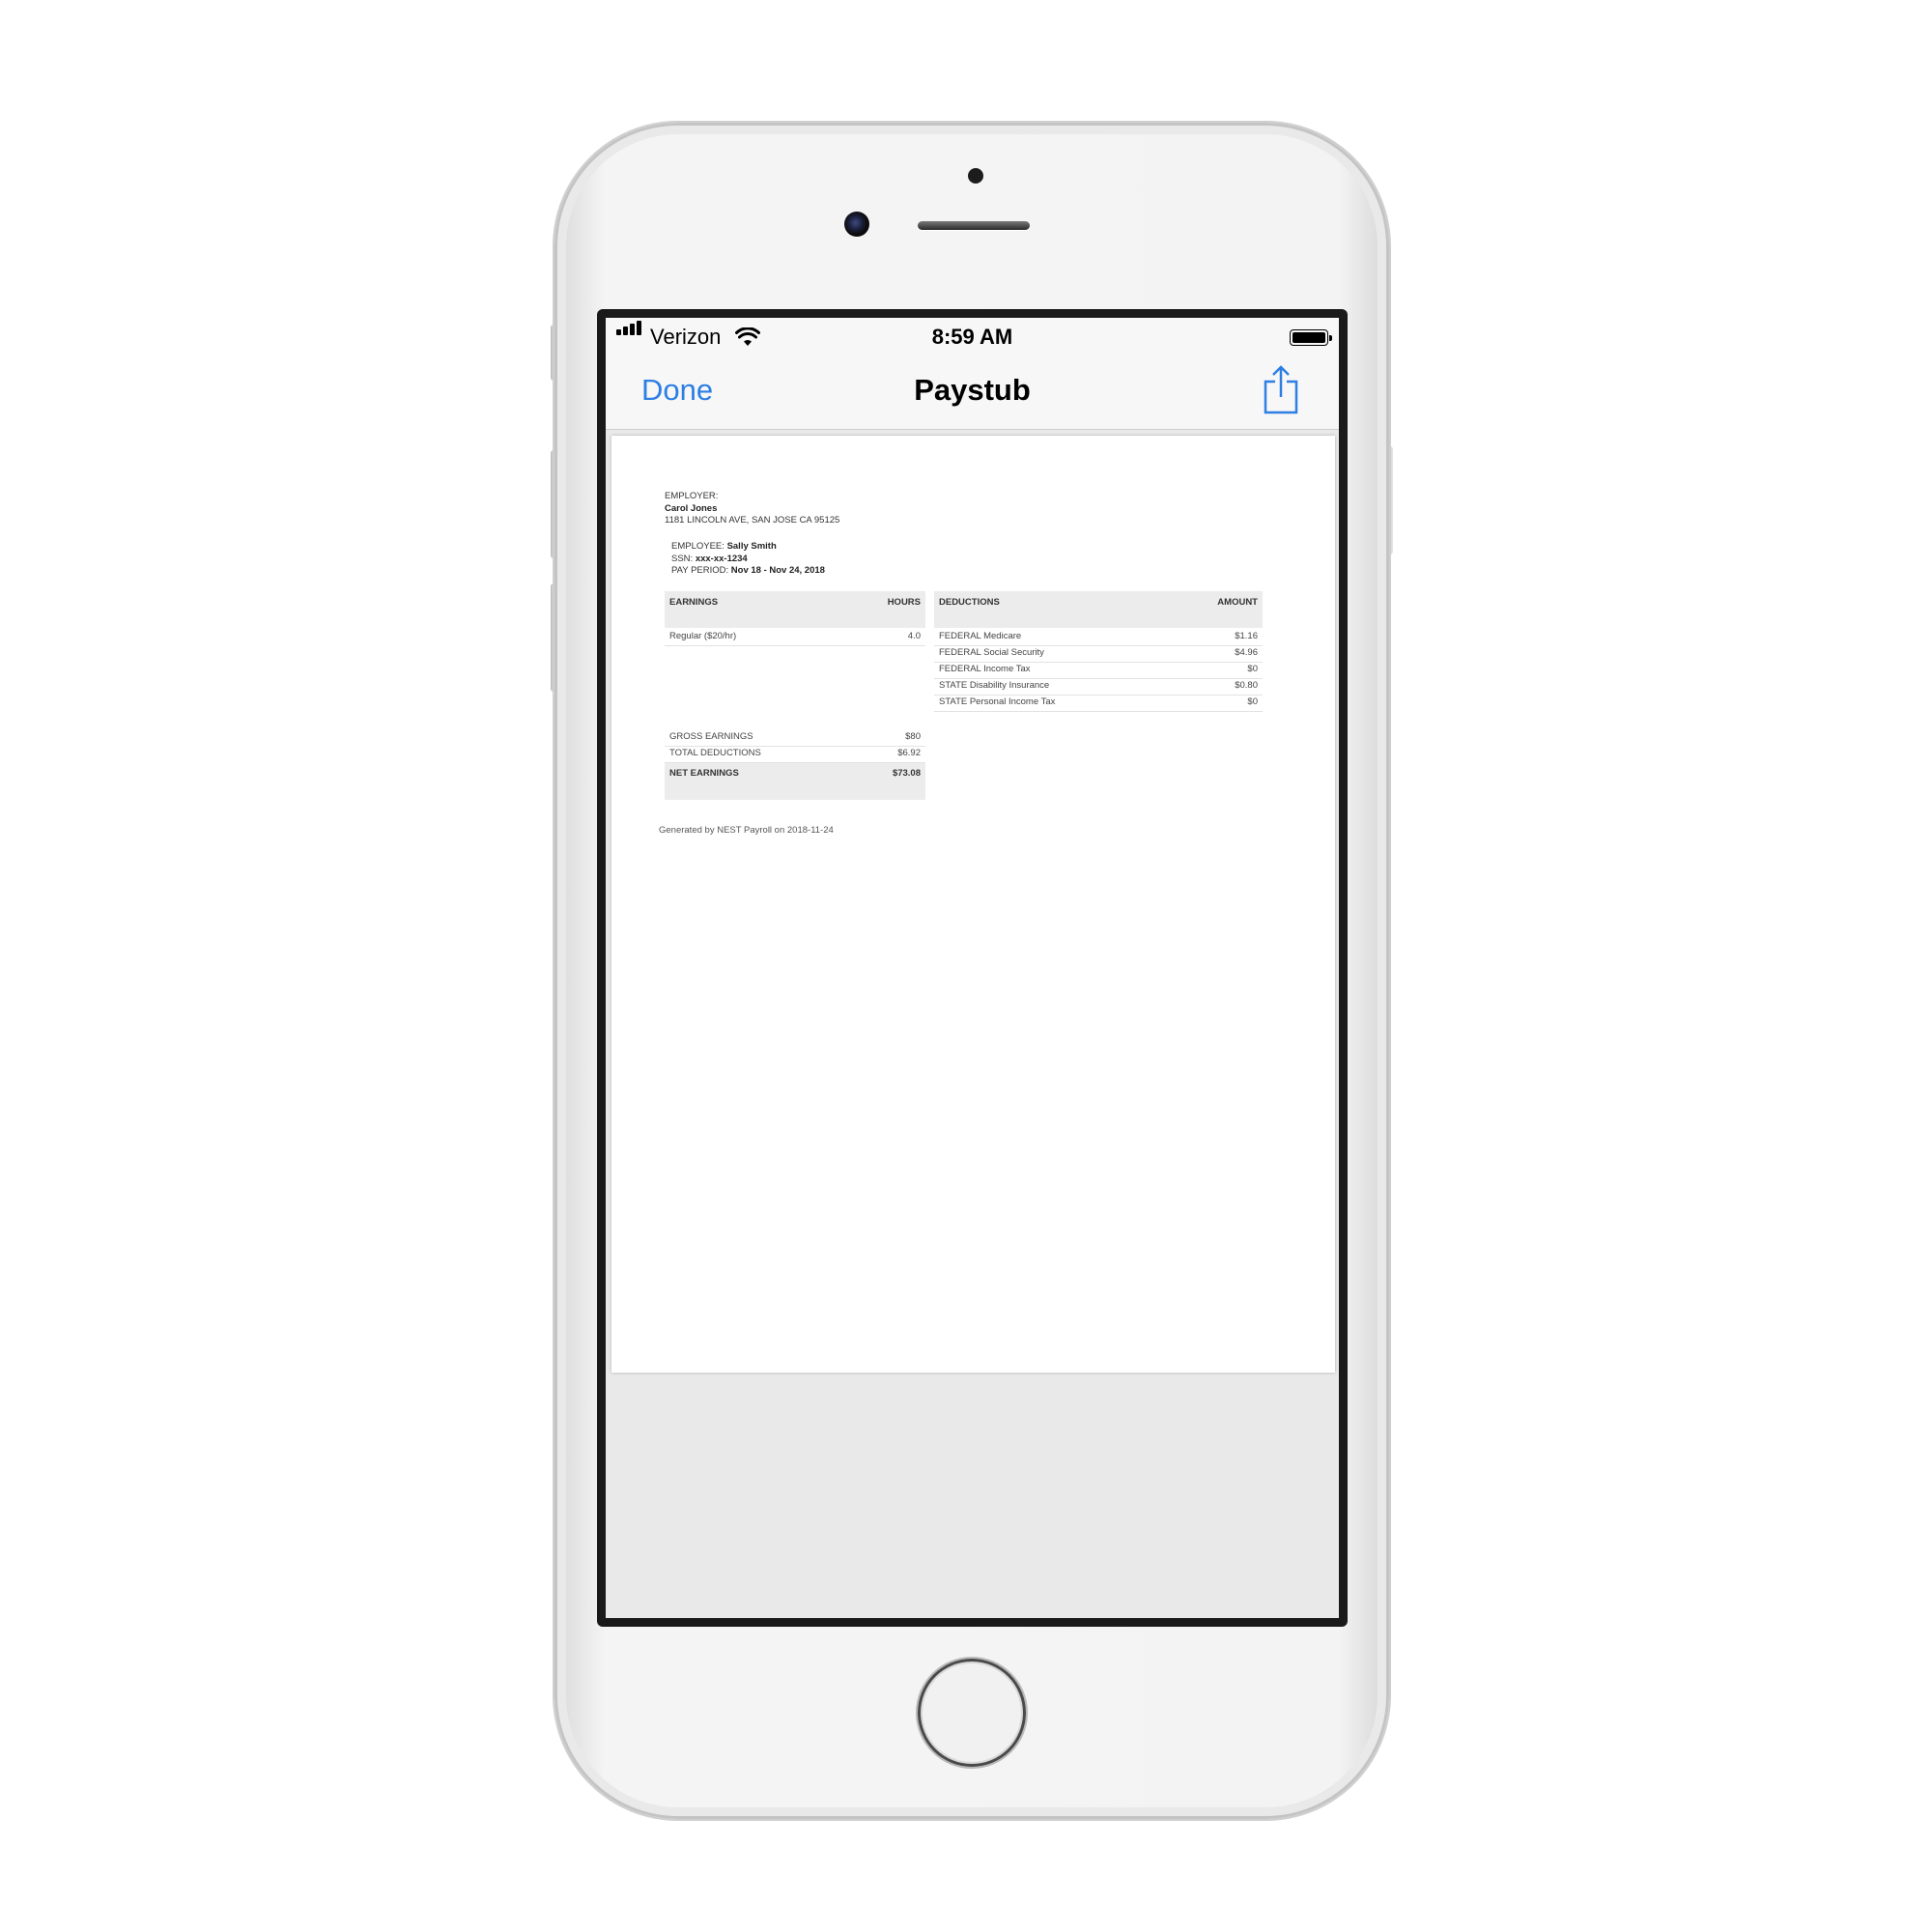 The height and width of the screenshot is (1932, 1932). I want to click on earnings-table: EARNINGS HOURS Regular ($20/hr) 4.0, so click(795, 620).